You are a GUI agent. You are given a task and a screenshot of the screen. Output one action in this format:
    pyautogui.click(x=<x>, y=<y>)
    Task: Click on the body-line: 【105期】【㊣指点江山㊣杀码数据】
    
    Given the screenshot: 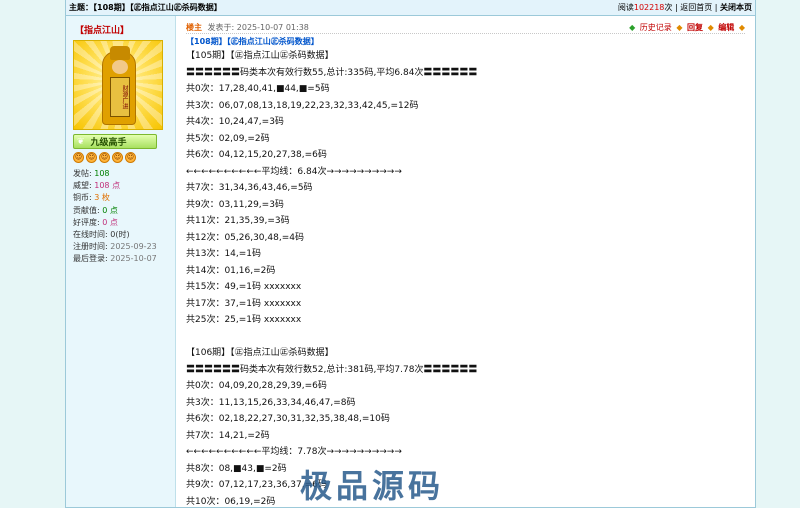 What is the action you would take?
    pyautogui.click(x=260, y=56)
    